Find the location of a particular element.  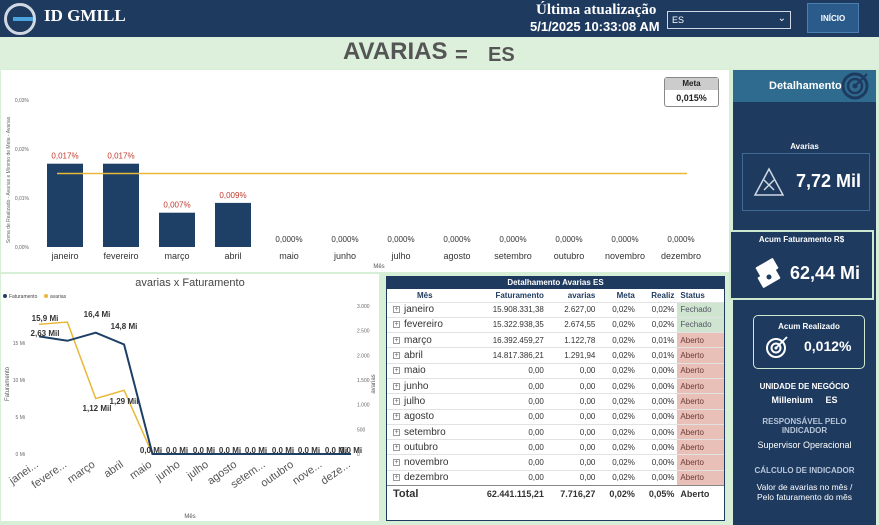

cell-faturamento: 15.322.938,35 is located at coordinates (507, 324).